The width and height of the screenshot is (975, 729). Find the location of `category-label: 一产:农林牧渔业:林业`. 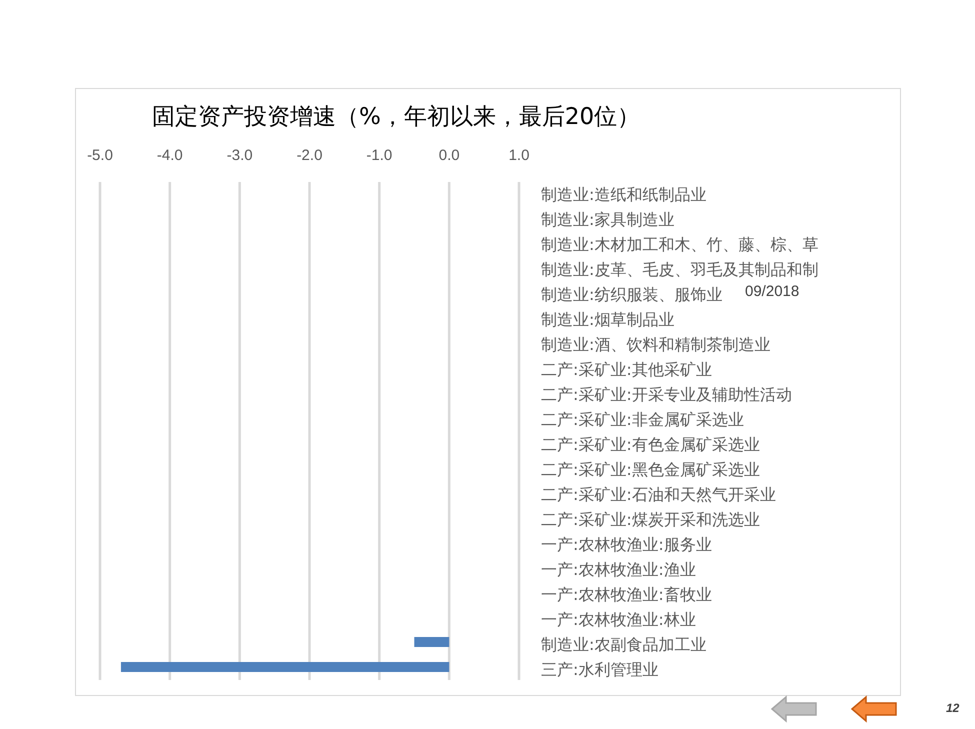

category-label: 一产:农林牧渔业:林业 is located at coordinates (618, 619).